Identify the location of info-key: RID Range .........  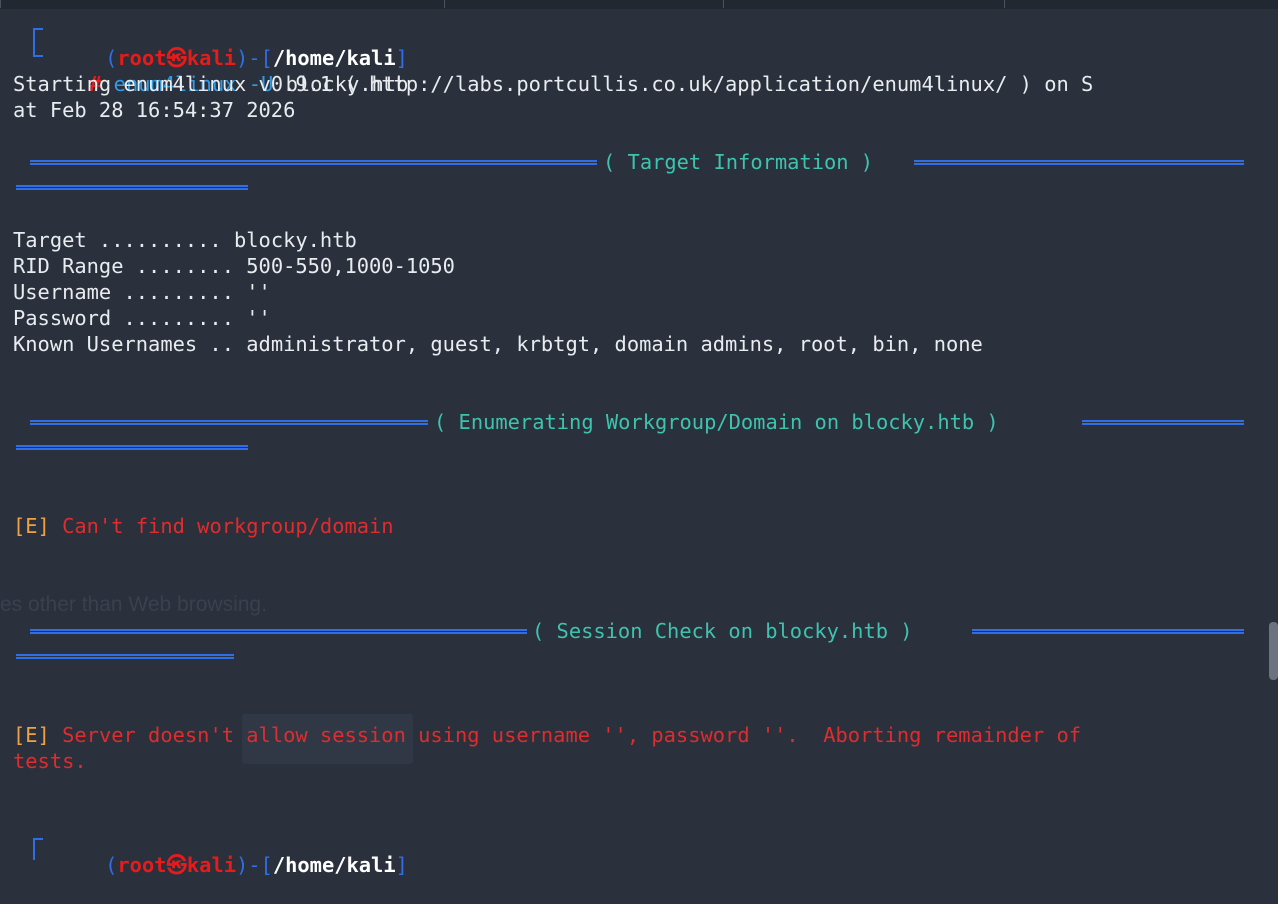
(123, 266).